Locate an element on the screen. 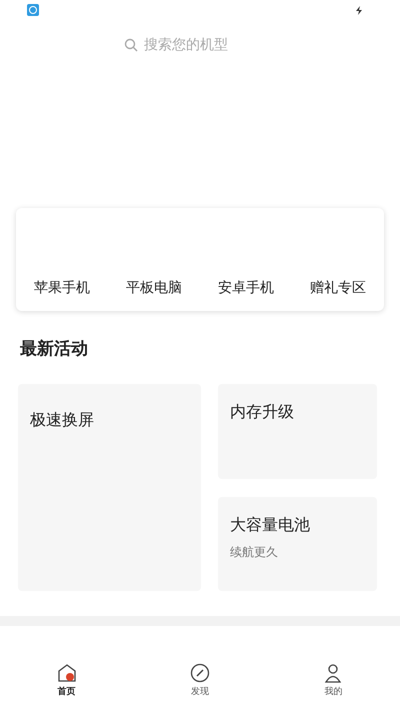  search-icon is located at coordinates (131, 45).